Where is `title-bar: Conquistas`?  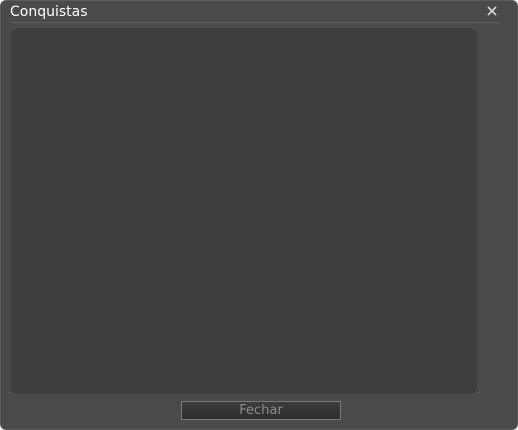
title-bar: Conquistas is located at coordinates (259, 12).